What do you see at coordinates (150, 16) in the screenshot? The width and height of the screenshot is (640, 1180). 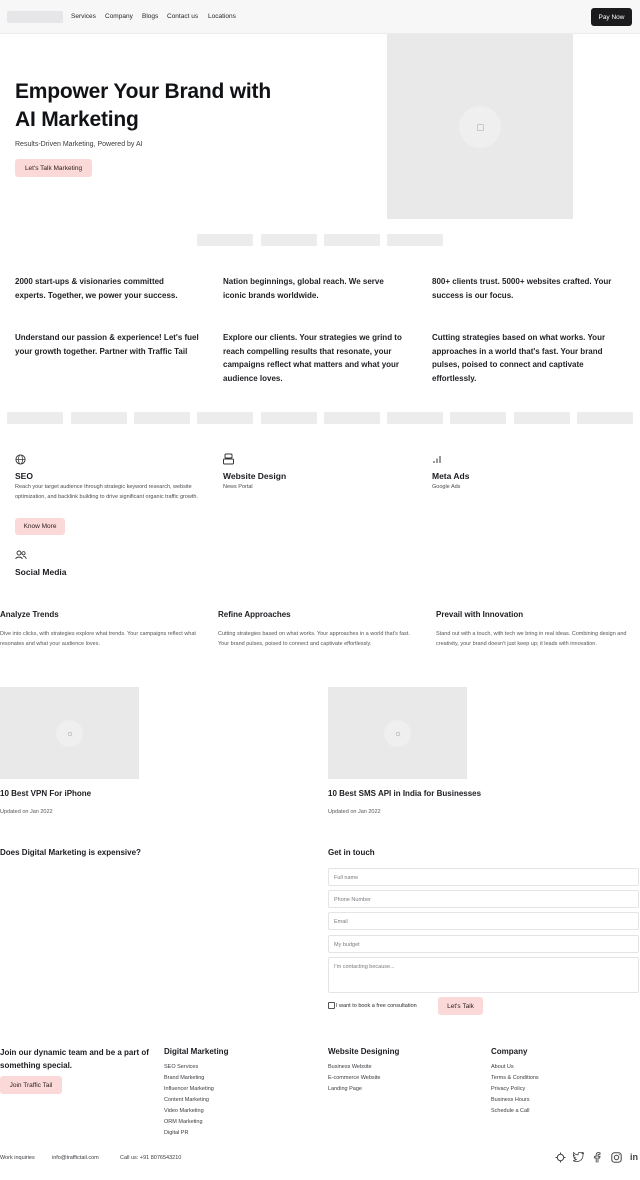 I see `nav-link-blogs: Blogs` at bounding box center [150, 16].